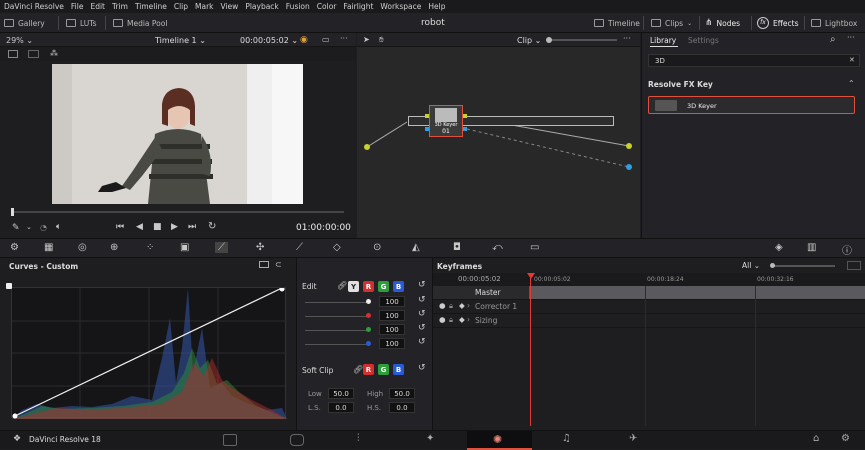  I want to click on motion-effects-icon: ▣, so click(184, 247).